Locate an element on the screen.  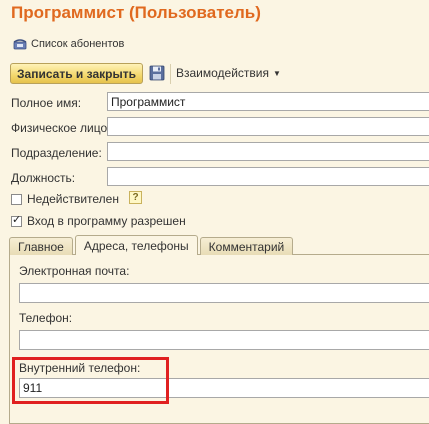
full-name-label: Полное имя: is located at coordinates (46, 103).